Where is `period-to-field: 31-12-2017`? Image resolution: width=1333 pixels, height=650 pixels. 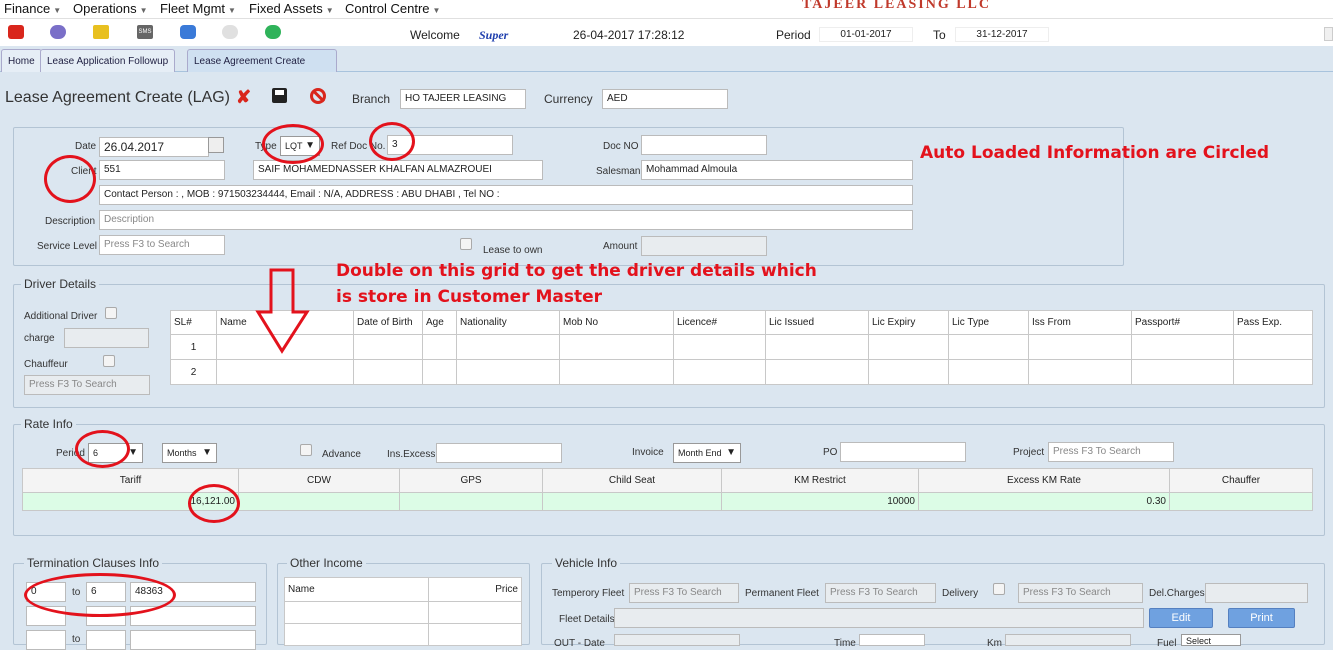 period-to-field: 31-12-2017 is located at coordinates (1002, 34).